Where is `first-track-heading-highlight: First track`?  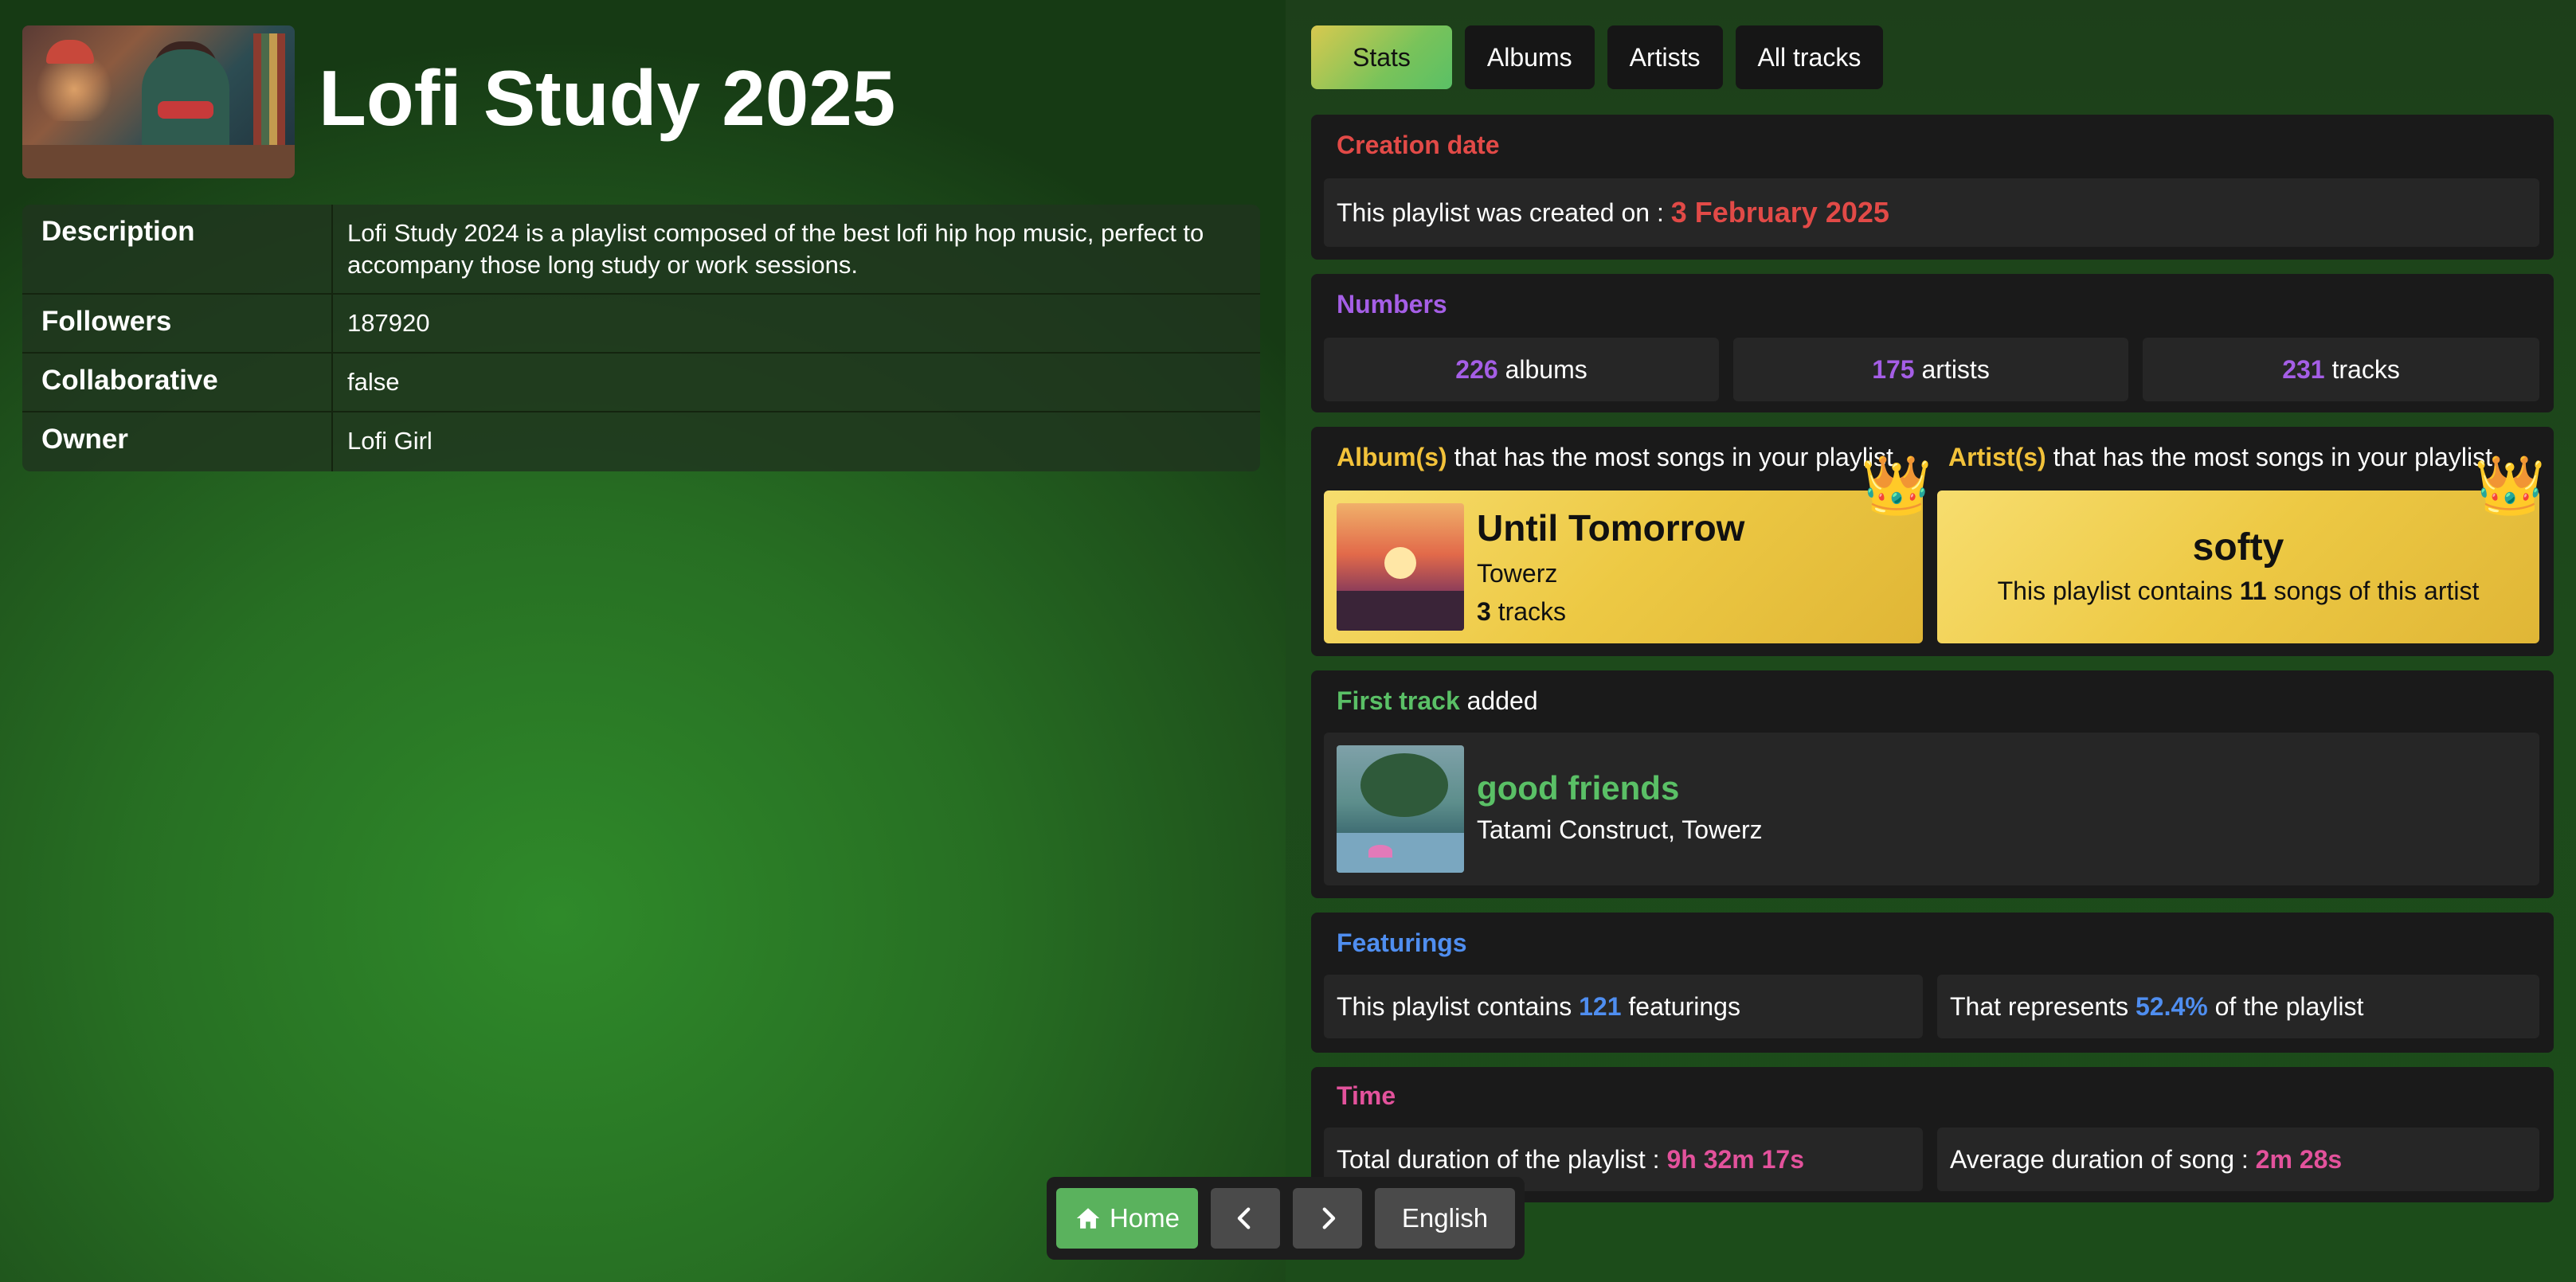
first-track-heading-highlight: First track is located at coordinates (1398, 700).